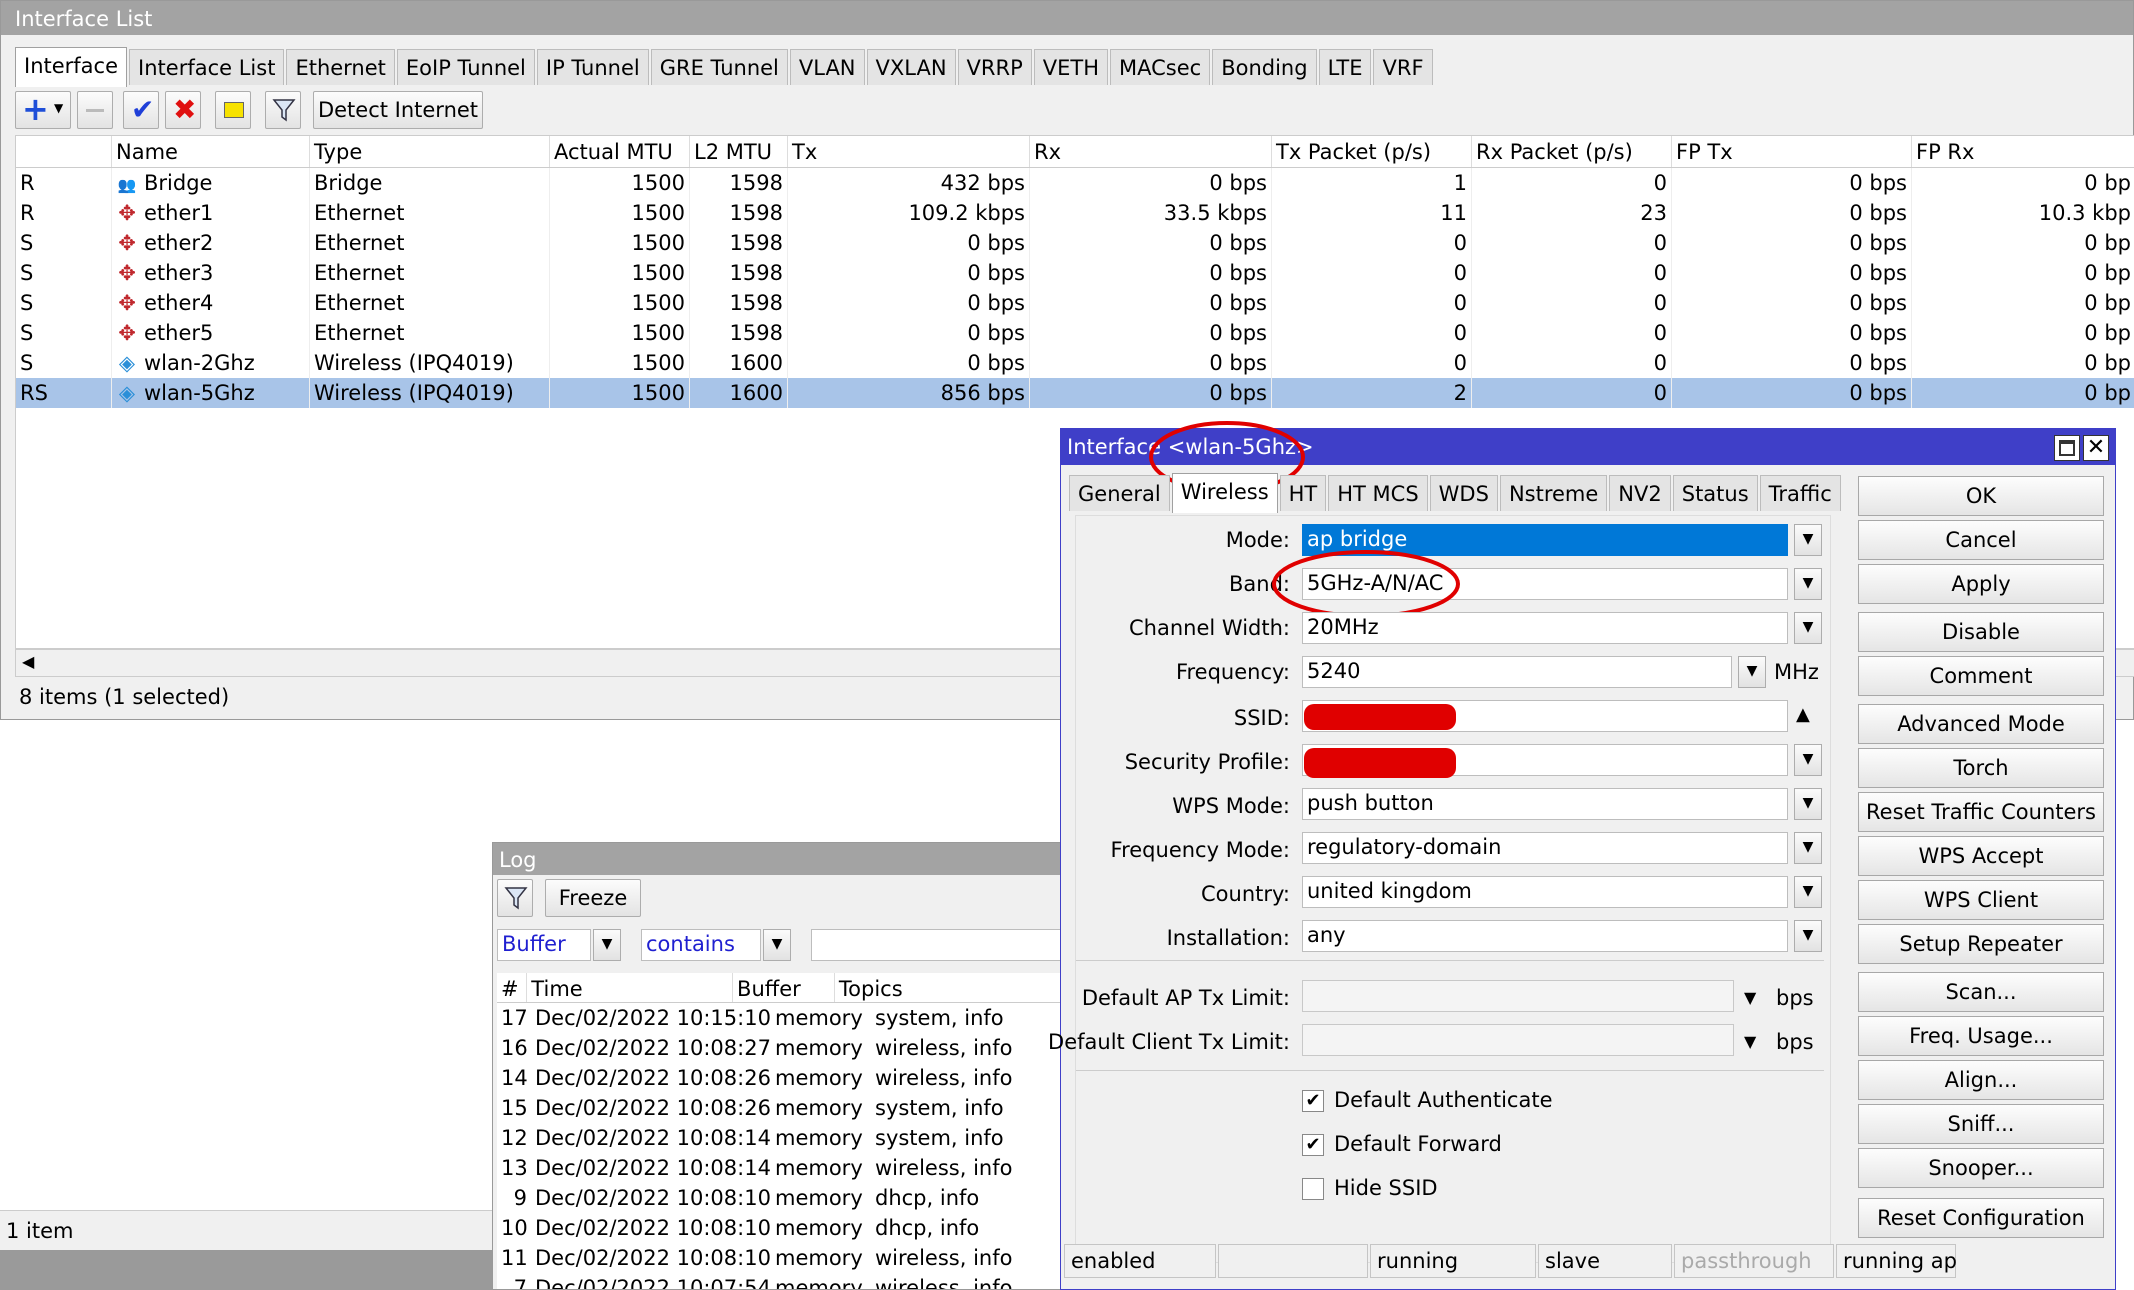  I want to click on frequency-select: 5240, so click(1517, 672).